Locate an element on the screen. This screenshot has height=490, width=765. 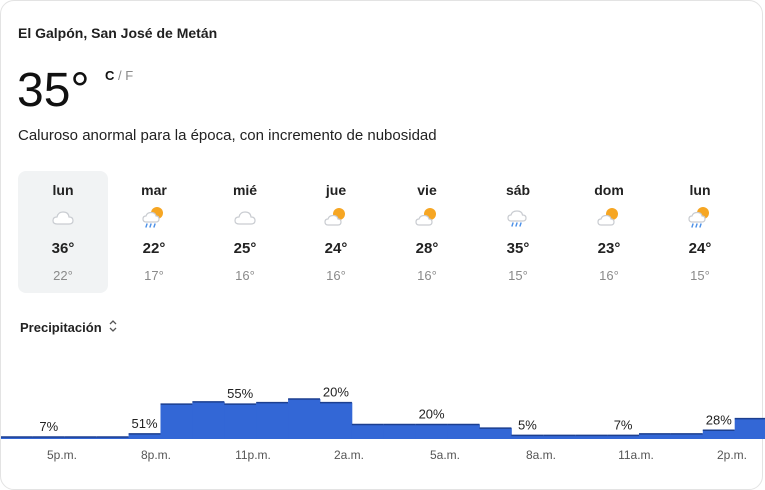
forecast-day-5: sáb 35° 15° is located at coordinates (518, 232).